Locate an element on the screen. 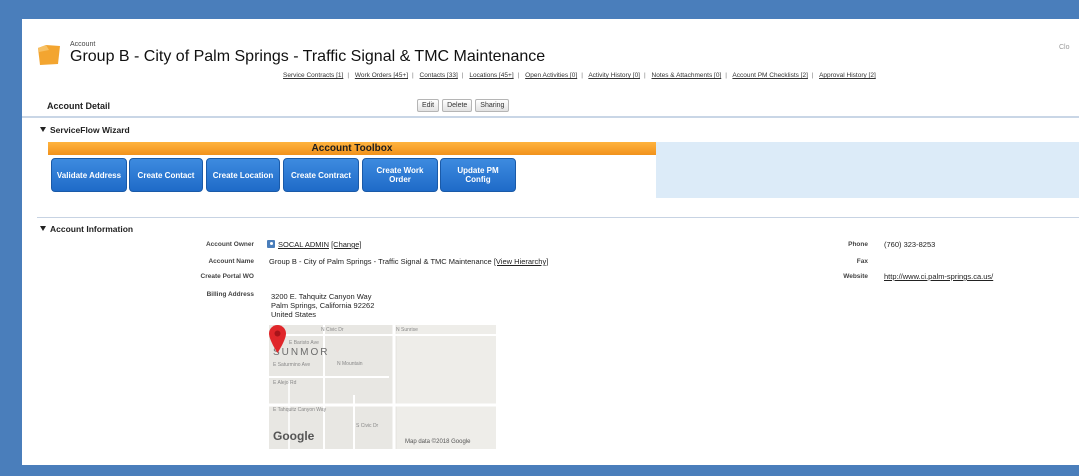 Image resolution: width=1079 pixels, height=476 pixels. record-type-label: Account is located at coordinates (83, 44).